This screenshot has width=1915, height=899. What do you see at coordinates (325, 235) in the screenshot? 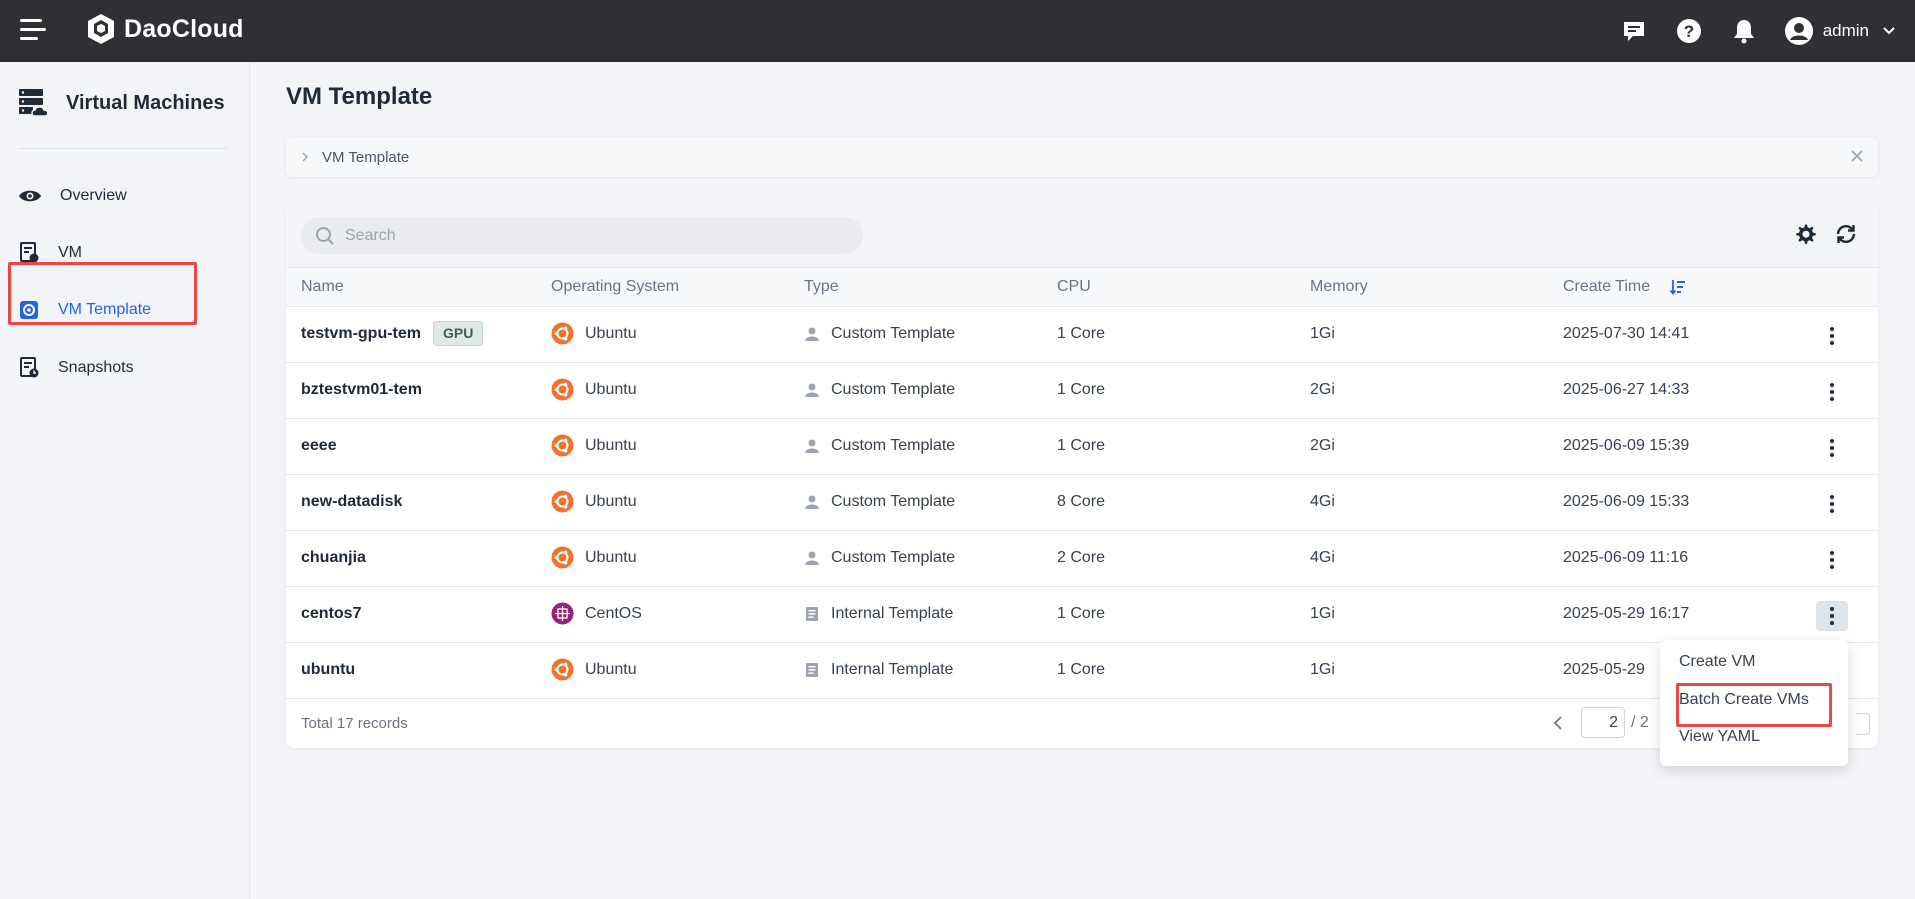
I see `search-icon` at bounding box center [325, 235].